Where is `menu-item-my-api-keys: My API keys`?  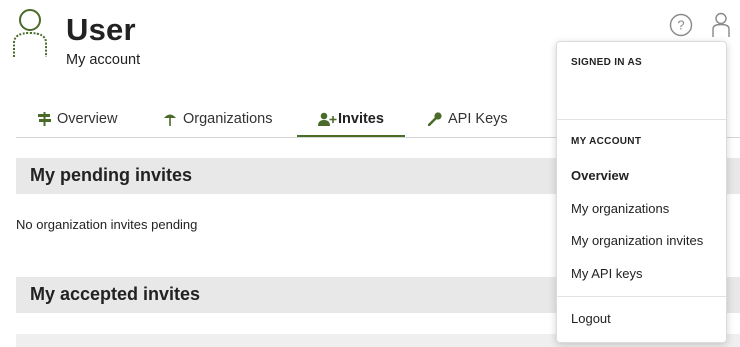
menu-item-my-api-keys: My API keys is located at coordinates (607, 273).